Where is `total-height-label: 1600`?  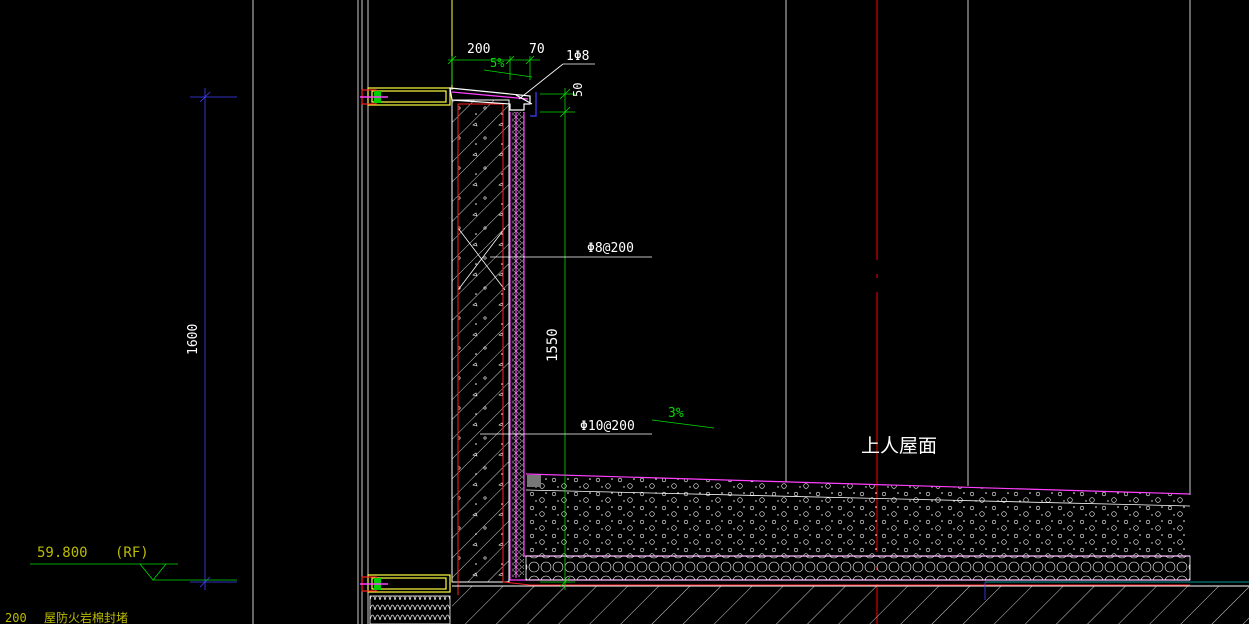 total-height-label: 1600 is located at coordinates (193, 339).